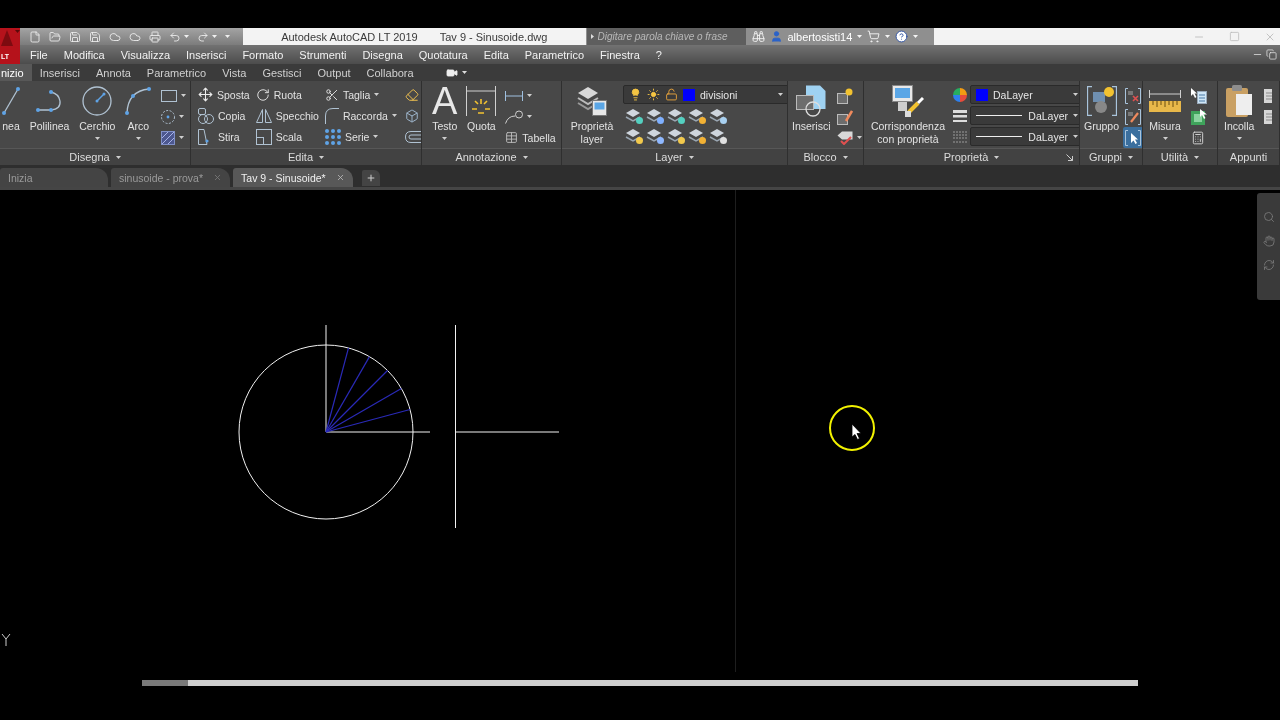 This screenshot has height=720, width=1280. I want to click on ribbon-tab: Inserisci, so click(59, 72).